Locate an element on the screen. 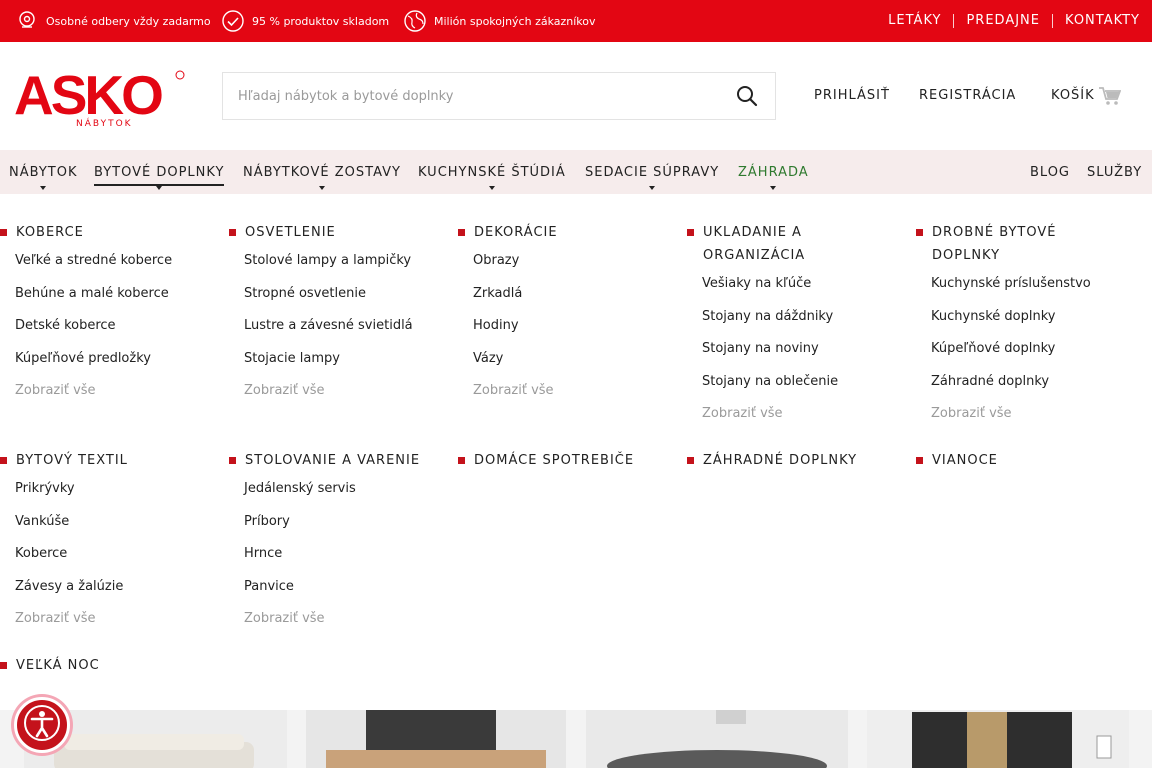  header: ASKO NÁBYTOK PRIHLÁSIŤ REGISTRÁCIA KOŠÍK is located at coordinates (576, 96).